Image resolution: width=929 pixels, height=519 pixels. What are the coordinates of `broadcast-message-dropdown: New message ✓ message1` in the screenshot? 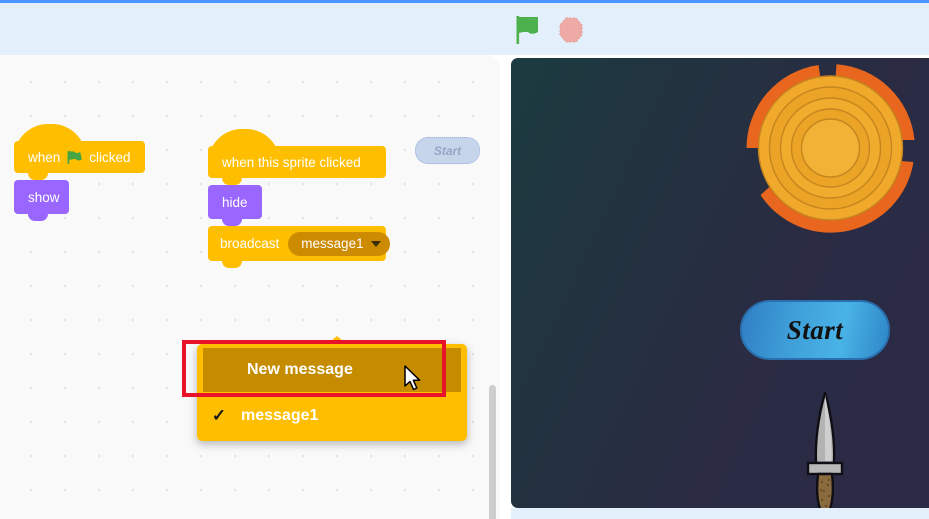 It's located at (332, 392).